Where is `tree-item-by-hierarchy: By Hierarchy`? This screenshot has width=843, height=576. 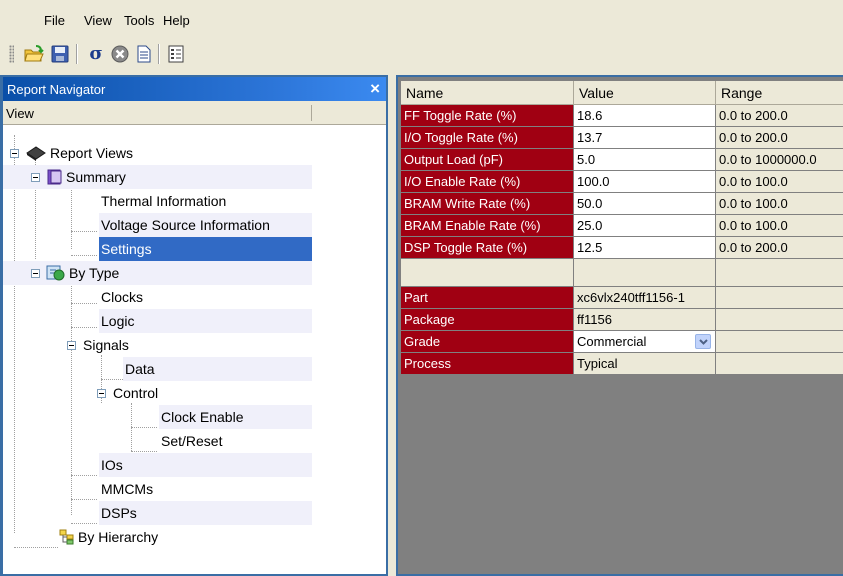
tree-item-by-hierarchy: By Hierarchy is located at coordinates (184, 537).